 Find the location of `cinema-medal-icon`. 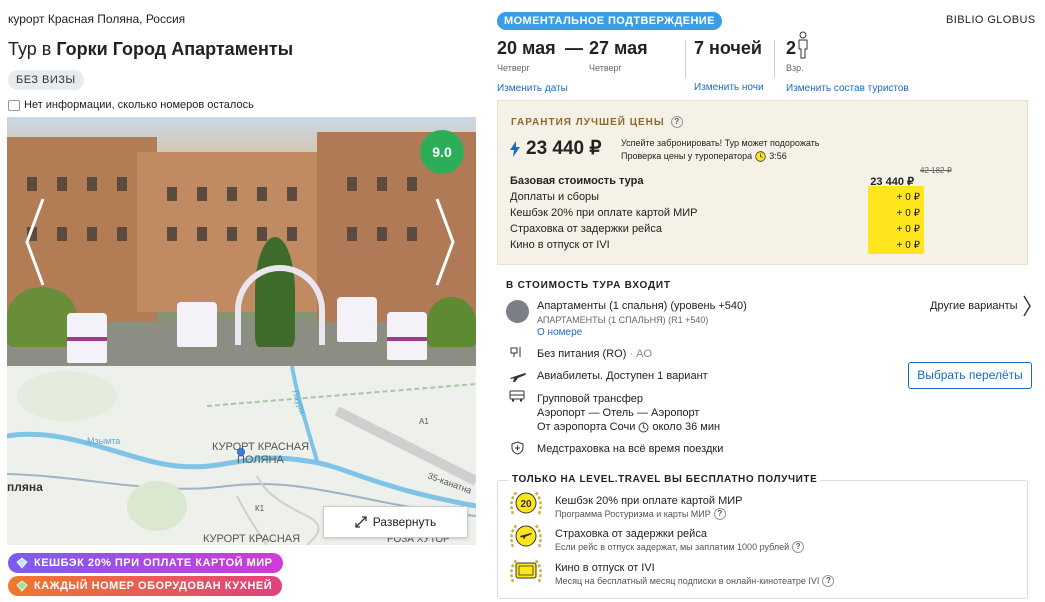

cinema-medal-icon is located at coordinates (526, 570).